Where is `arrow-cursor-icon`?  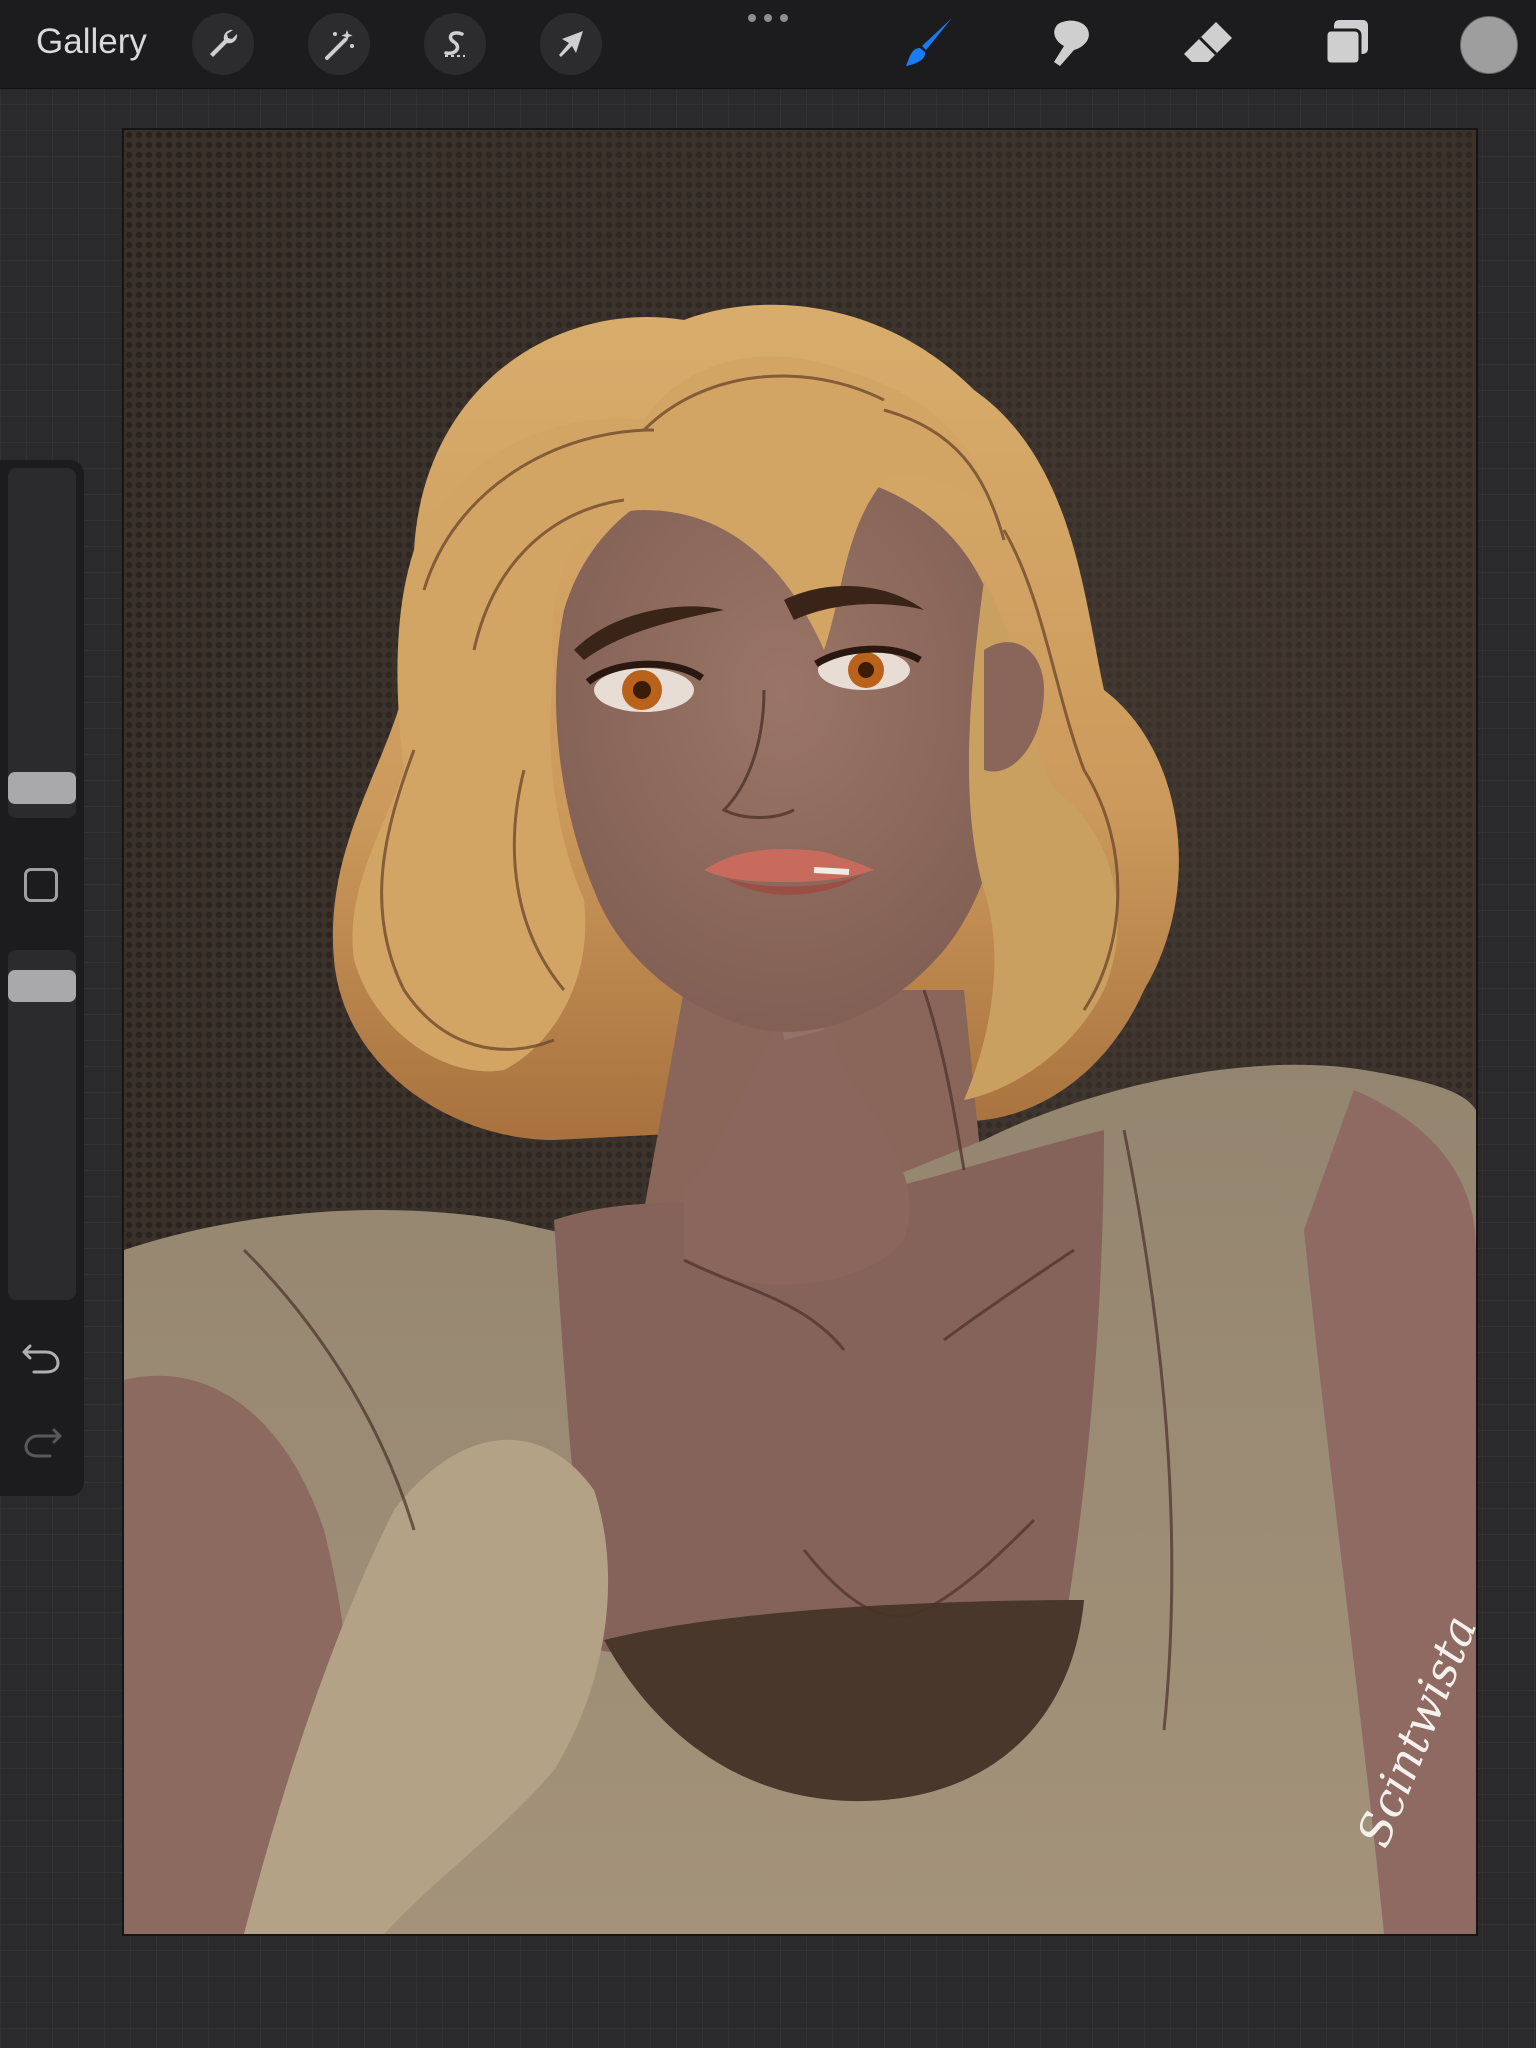 arrow-cursor-icon is located at coordinates (571, 44).